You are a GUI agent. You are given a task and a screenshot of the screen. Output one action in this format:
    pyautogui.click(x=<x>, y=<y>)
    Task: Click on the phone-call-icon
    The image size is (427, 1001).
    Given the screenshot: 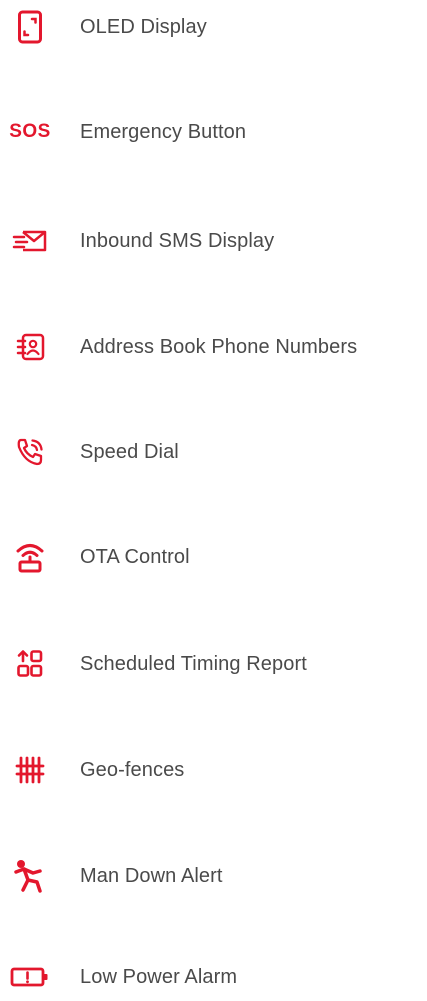 What is the action you would take?
    pyautogui.click(x=30, y=452)
    